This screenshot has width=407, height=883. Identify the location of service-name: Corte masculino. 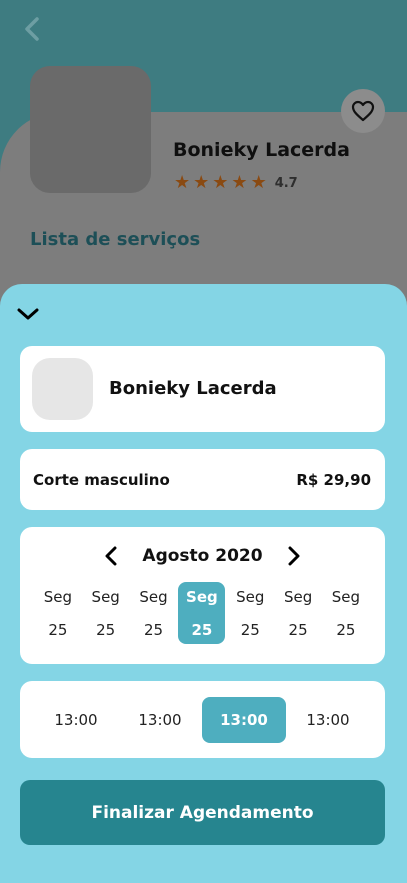
(101, 479).